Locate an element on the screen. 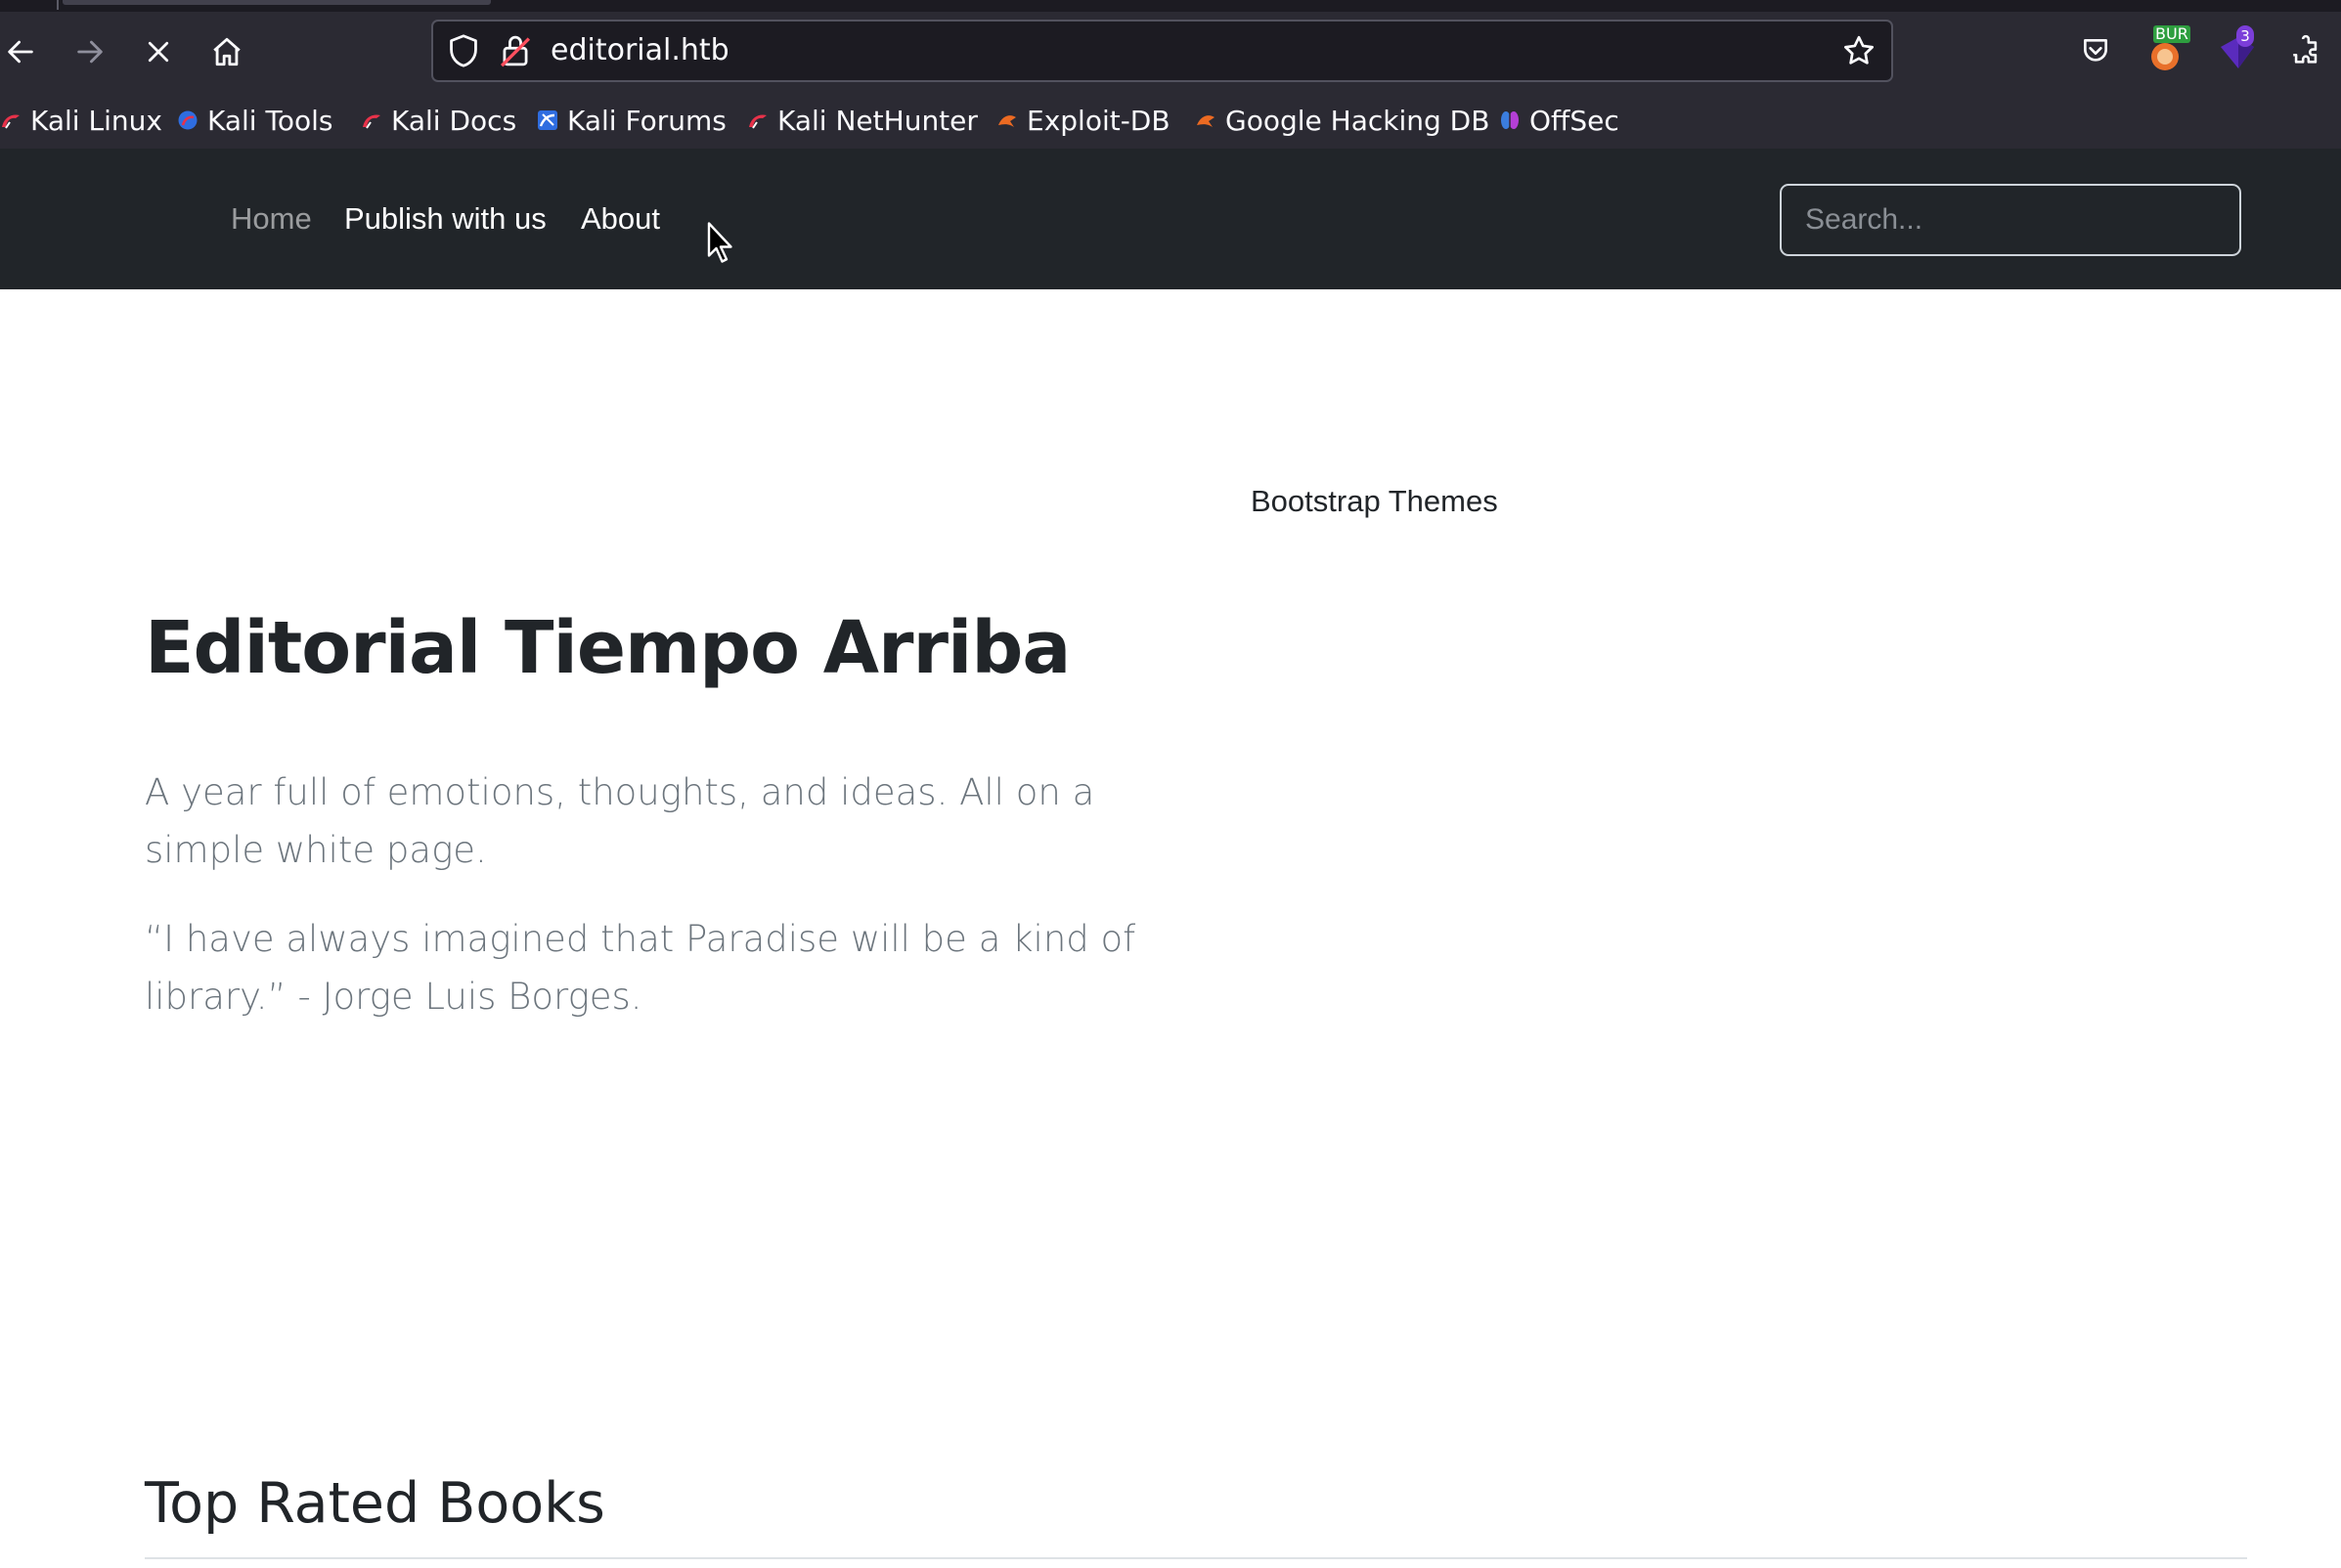 The width and height of the screenshot is (2341, 1568). arrow-right-icon is located at coordinates (90, 52).